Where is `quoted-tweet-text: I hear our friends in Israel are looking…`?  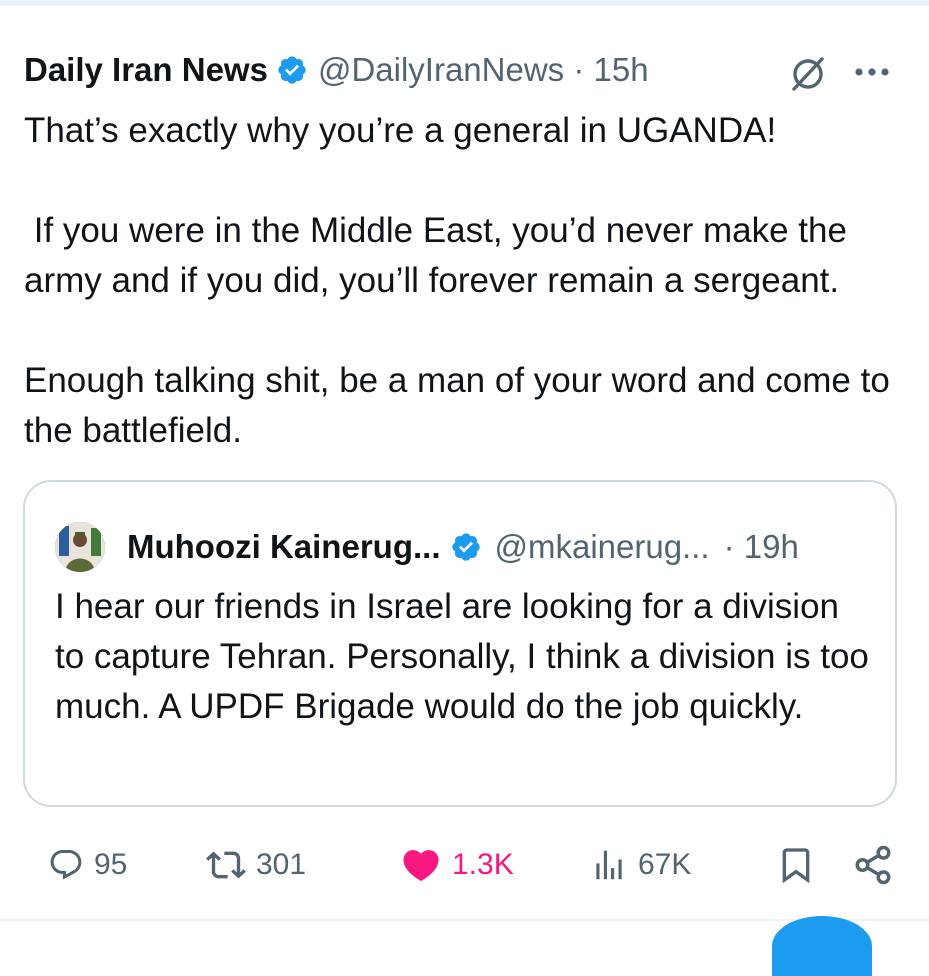
quoted-tweet-text: I hear our friends in Israel are looking… is located at coordinates (467, 656).